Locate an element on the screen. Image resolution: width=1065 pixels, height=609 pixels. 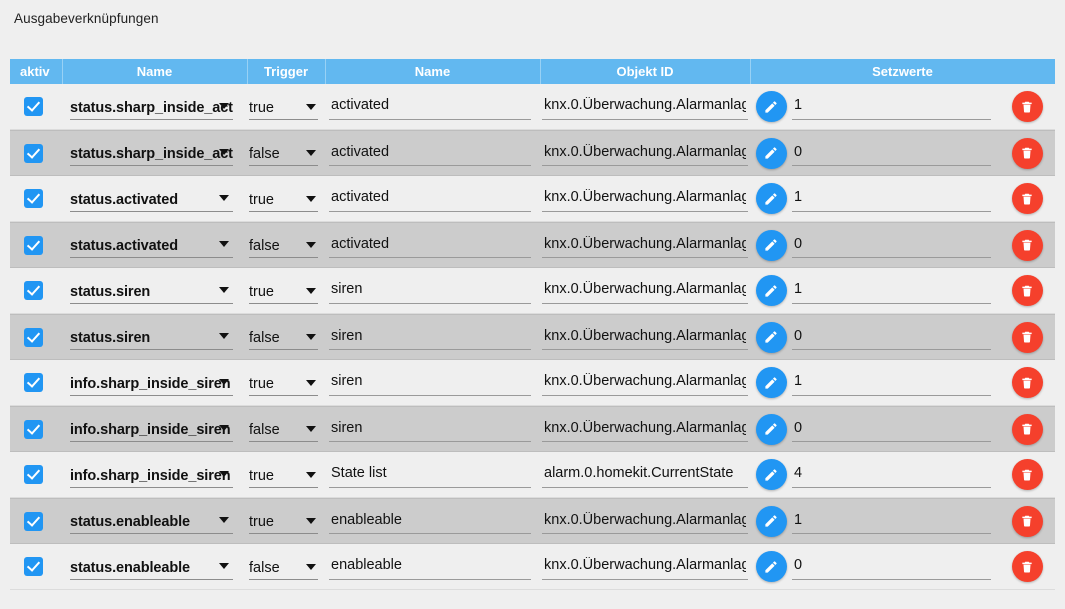
cell-name-1: status.siren is located at coordinates (154, 291).